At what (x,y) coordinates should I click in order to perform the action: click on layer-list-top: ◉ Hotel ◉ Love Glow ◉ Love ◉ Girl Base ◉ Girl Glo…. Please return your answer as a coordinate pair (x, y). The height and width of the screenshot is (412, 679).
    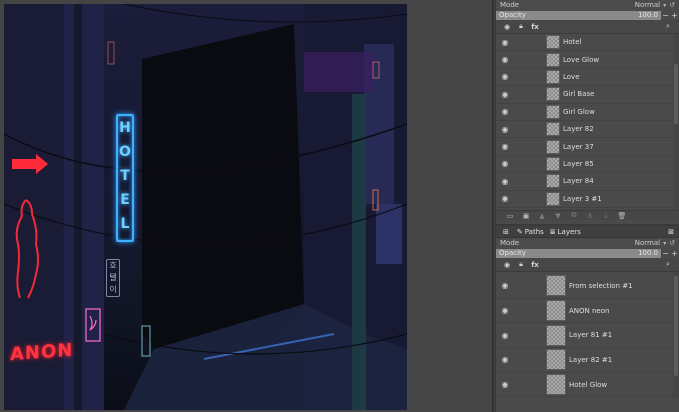
    Looking at the image, I should click on (587, 122).